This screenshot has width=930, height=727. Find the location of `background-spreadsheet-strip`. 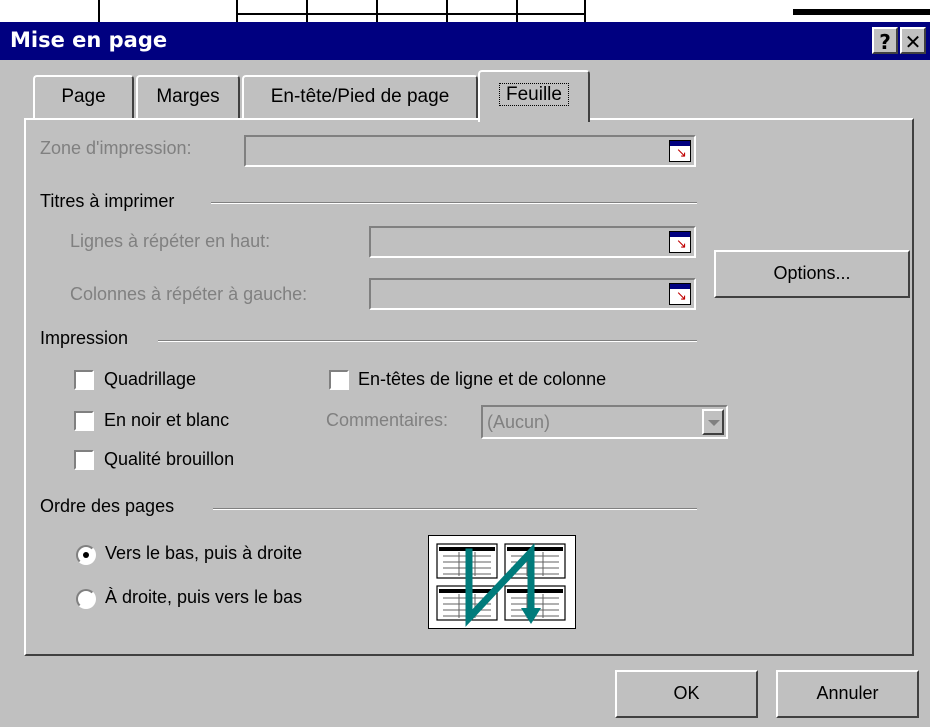

background-spreadsheet-strip is located at coordinates (465, 11).